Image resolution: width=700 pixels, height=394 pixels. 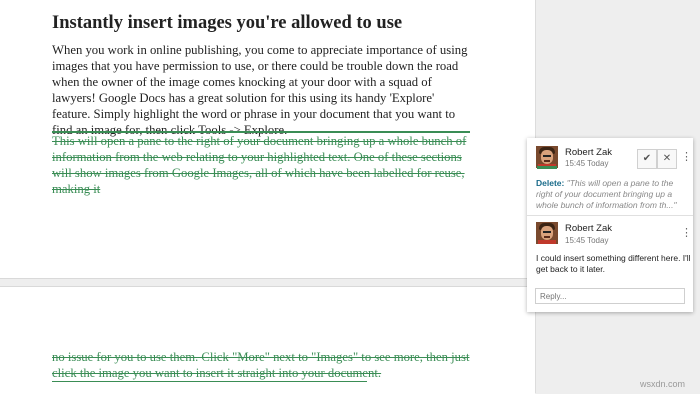 I want to click on comment-divider, so click(x=610, y=215).